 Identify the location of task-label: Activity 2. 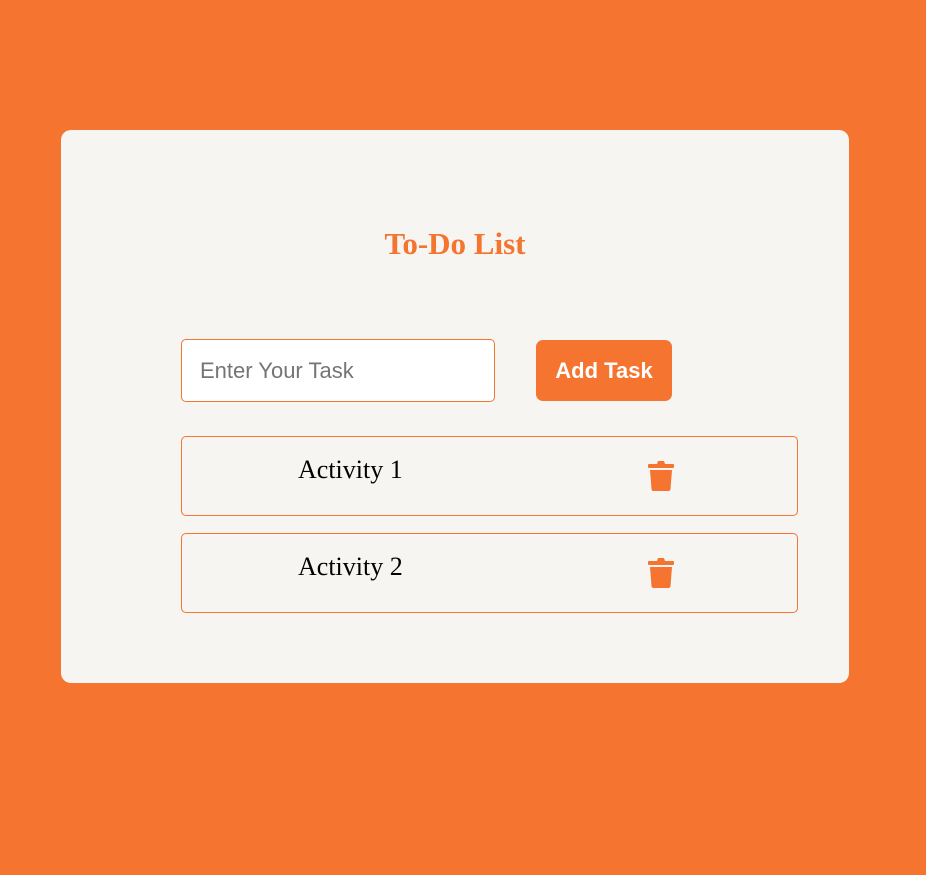
(350, 566).